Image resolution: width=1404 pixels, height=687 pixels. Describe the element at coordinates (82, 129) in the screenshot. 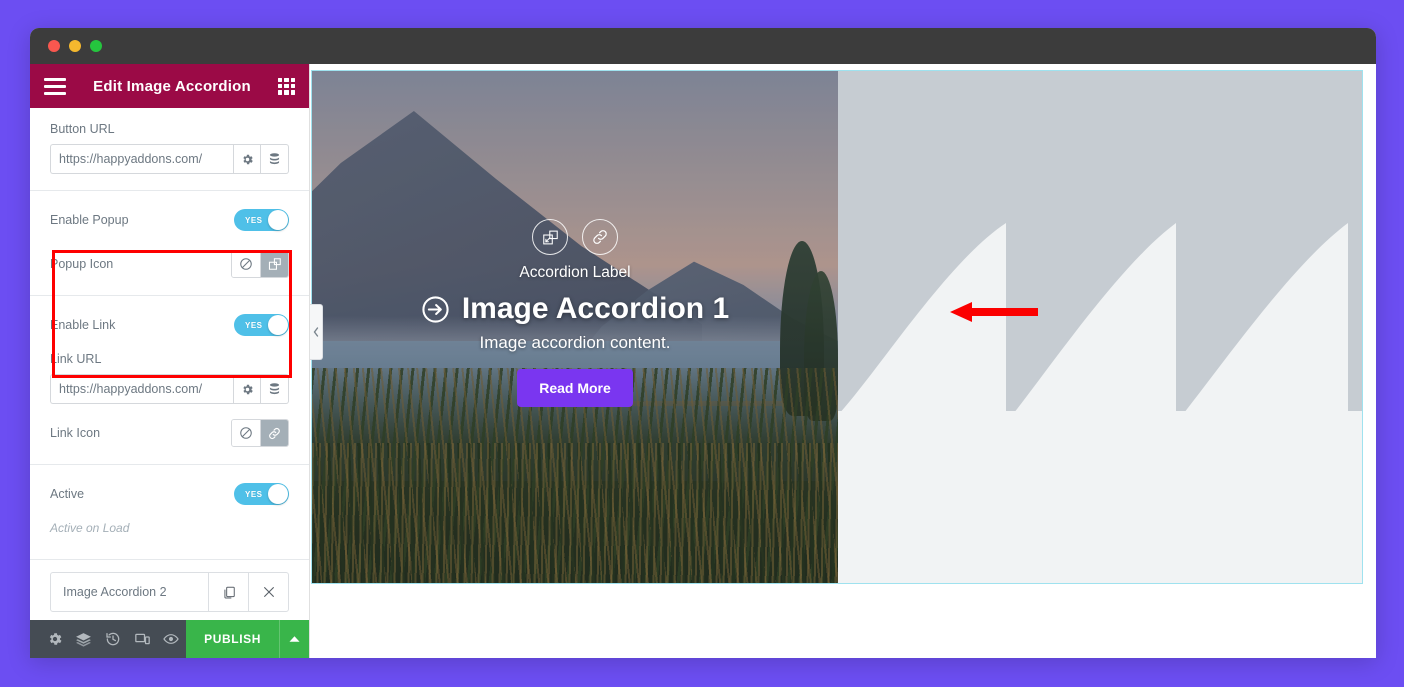

I see `button-url-label: Button URL` at that location.